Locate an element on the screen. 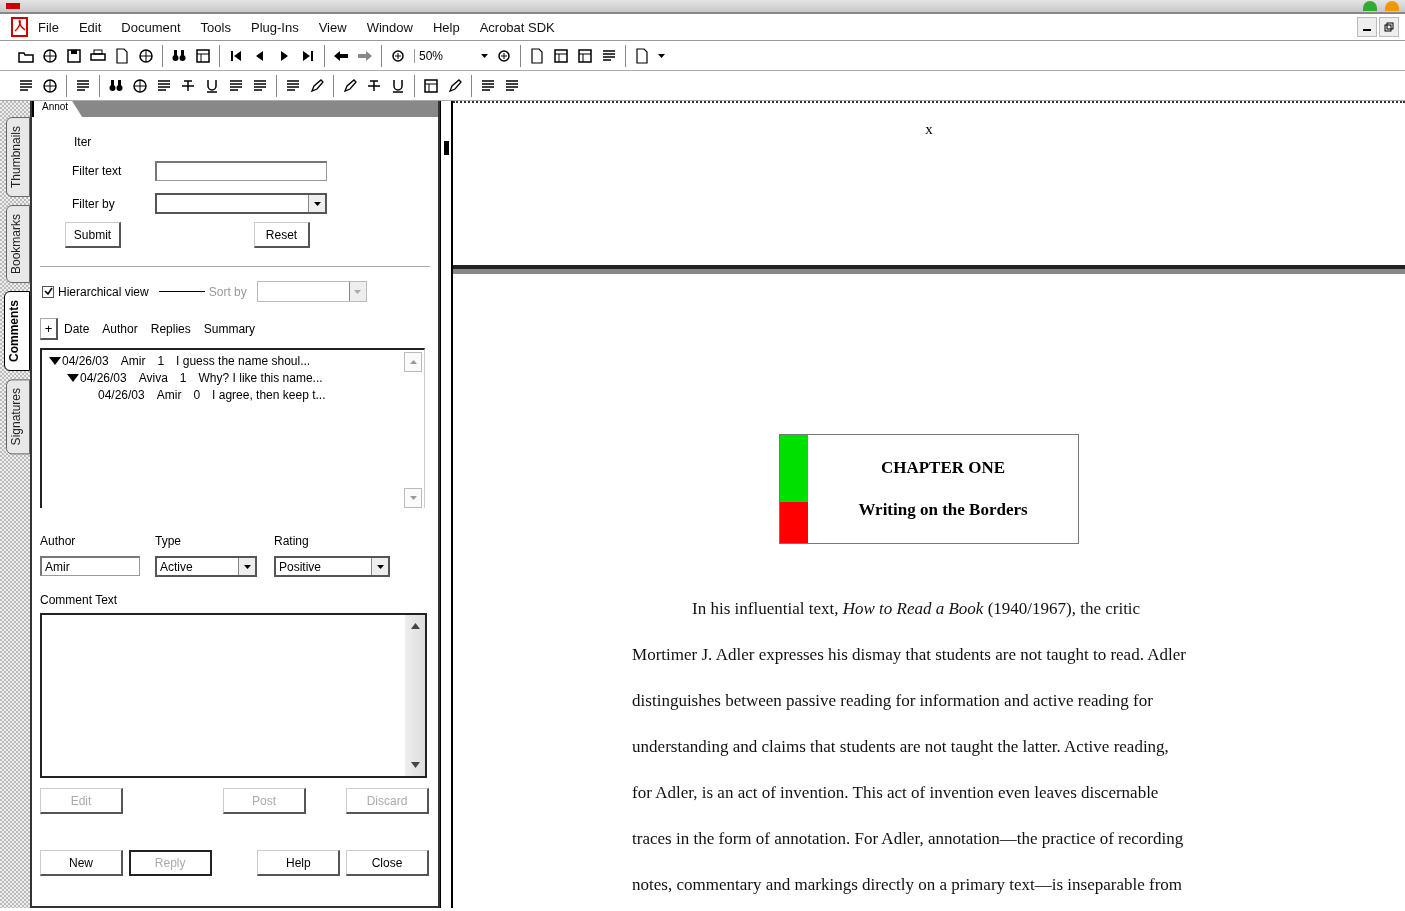  menu-item: Document is located at coordinates (153, 27).